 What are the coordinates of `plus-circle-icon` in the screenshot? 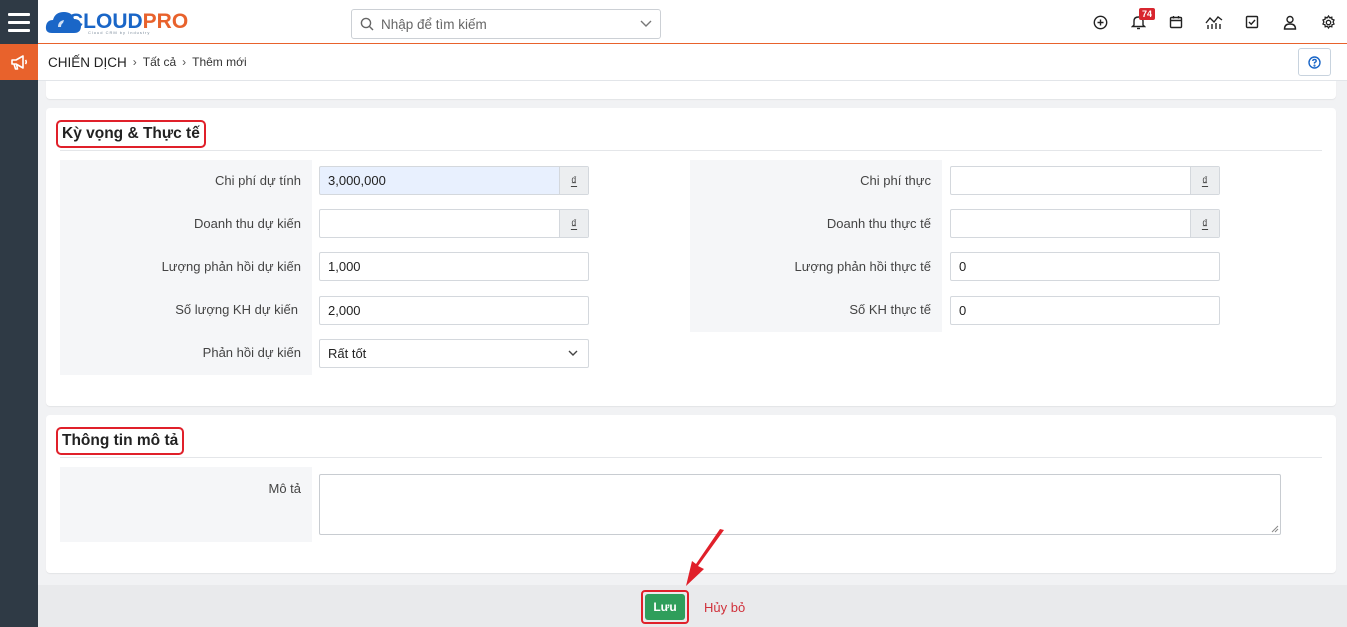 It's located at (1100, 22).